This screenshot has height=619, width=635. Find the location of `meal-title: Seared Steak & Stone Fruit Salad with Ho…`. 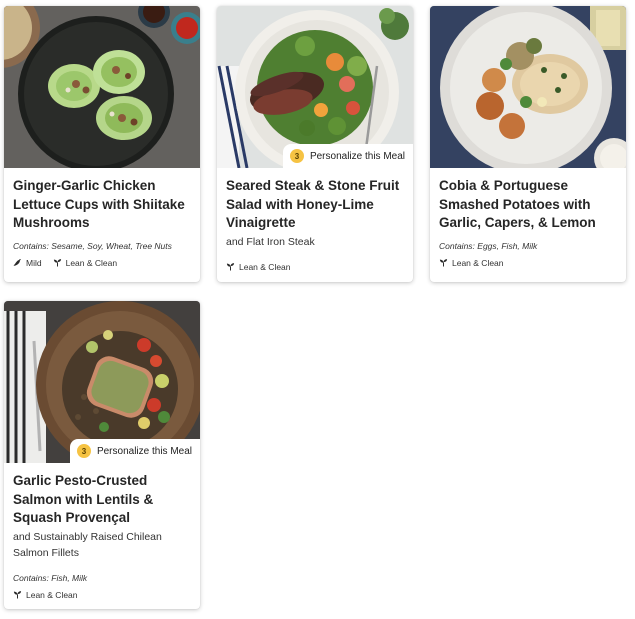

meal-title: Seared Steak & Stone Fruit Salad with Ho… is located at coordinates (315, 205).